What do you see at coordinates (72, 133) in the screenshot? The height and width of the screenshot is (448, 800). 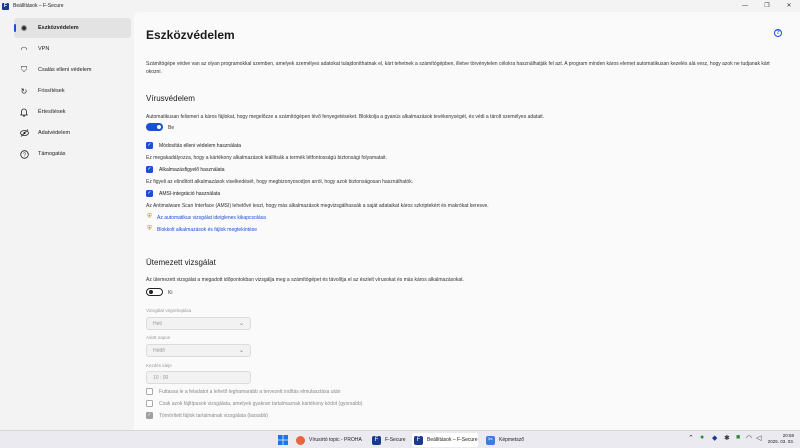 I see `sidebar-item-privacy: Adatvédelem` at bounding box center [72, 133].